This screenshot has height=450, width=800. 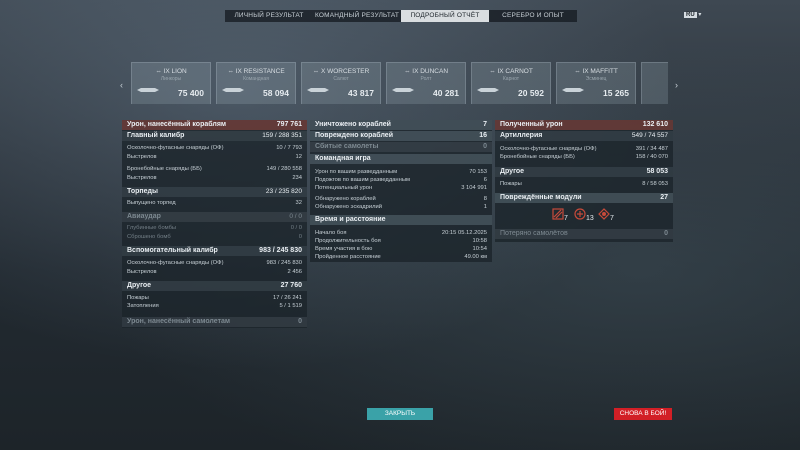 What do you see at coordinates (214, 125) in the screenshot?
I see `damage-dealt-header: Урон, нанесённый кораблям 797 761` at bounding box center [214, 125].